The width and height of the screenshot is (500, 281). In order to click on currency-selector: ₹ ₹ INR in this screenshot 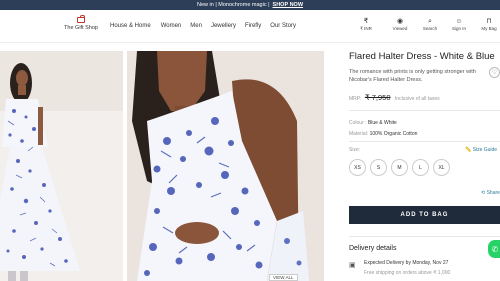, I will do `click(366, 24)`.